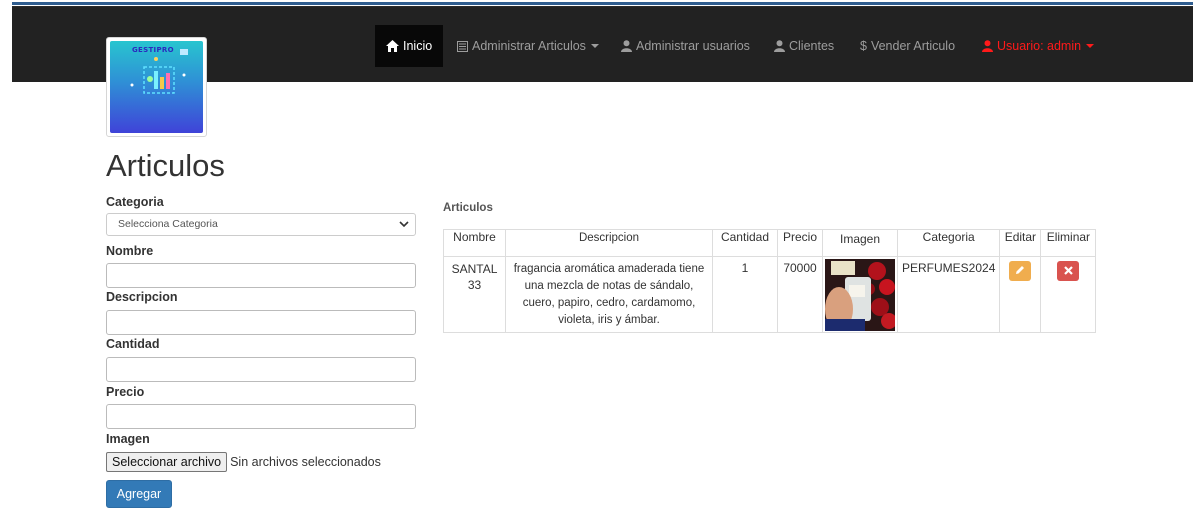 Image resolution: width=1193 pixels, height=508 pixels. What do you see at coordinates (745, 294) in the screenshot?
I see `cell-cantidad: 1` at bounding box center [745, 294].